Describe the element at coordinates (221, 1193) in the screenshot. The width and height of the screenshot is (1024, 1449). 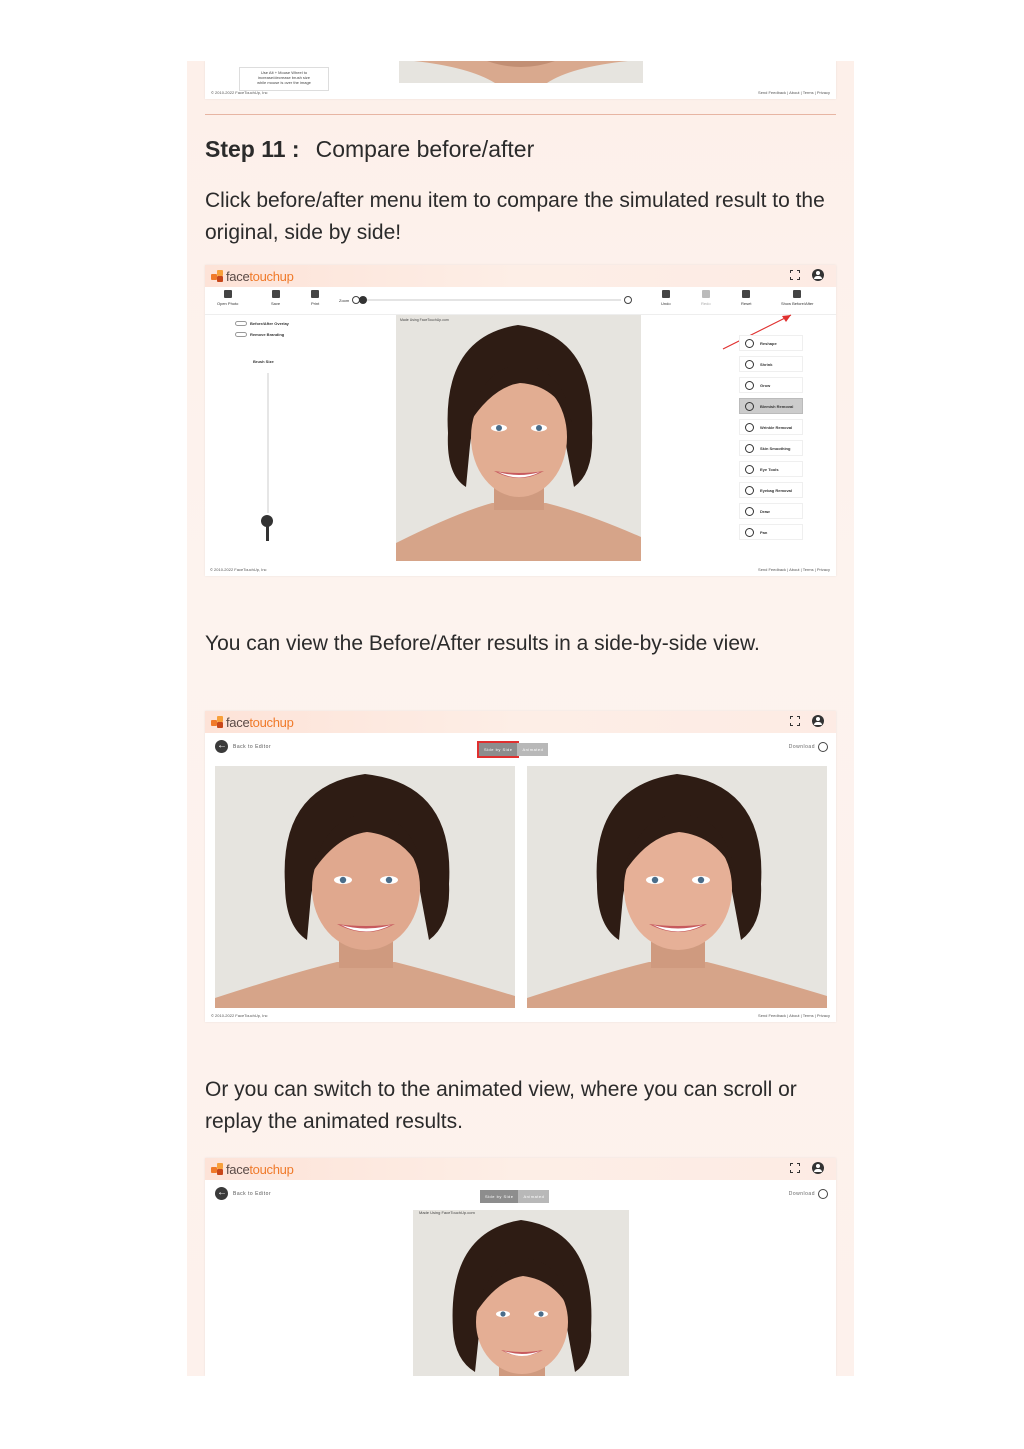
I see `arrow-left-icon` at that location.